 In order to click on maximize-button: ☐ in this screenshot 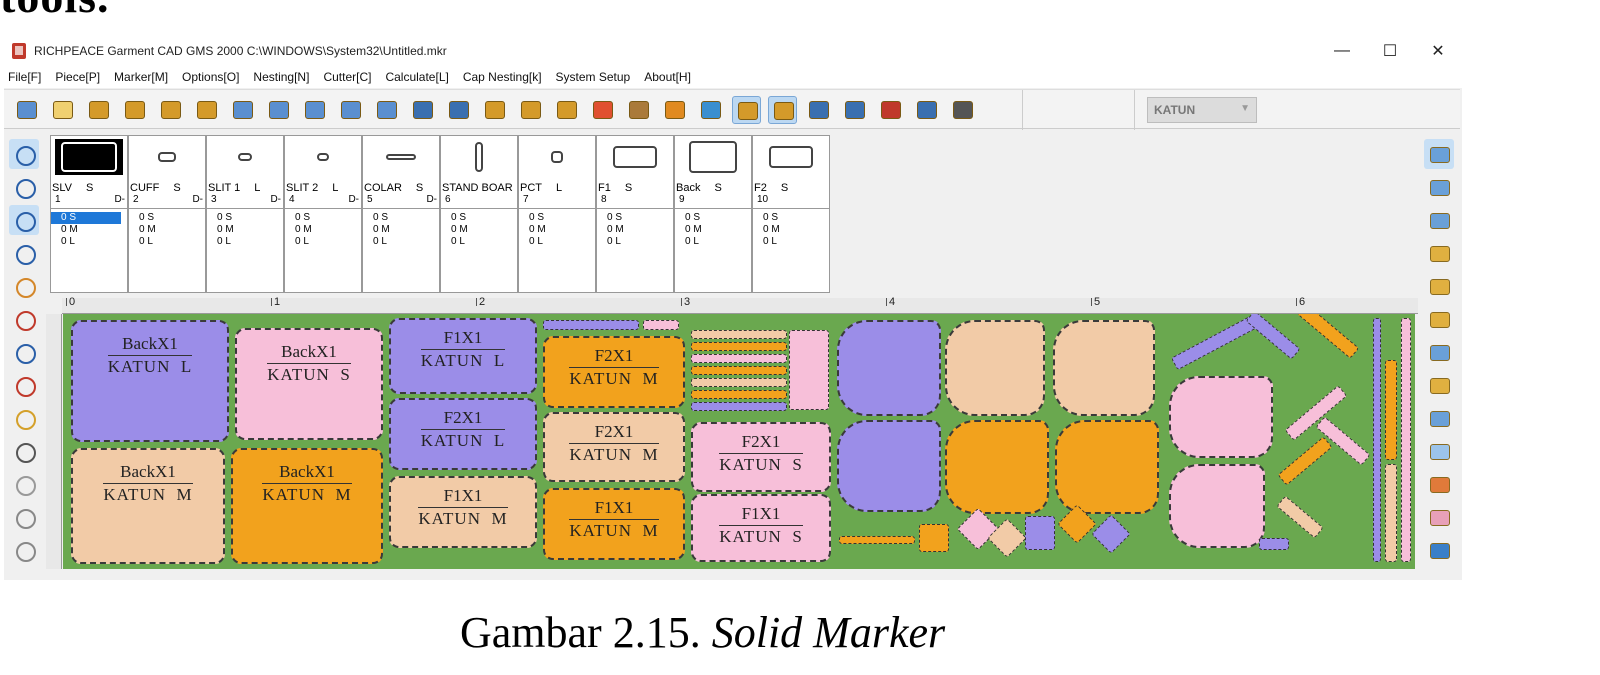, I will do `click(1390, 51)`.